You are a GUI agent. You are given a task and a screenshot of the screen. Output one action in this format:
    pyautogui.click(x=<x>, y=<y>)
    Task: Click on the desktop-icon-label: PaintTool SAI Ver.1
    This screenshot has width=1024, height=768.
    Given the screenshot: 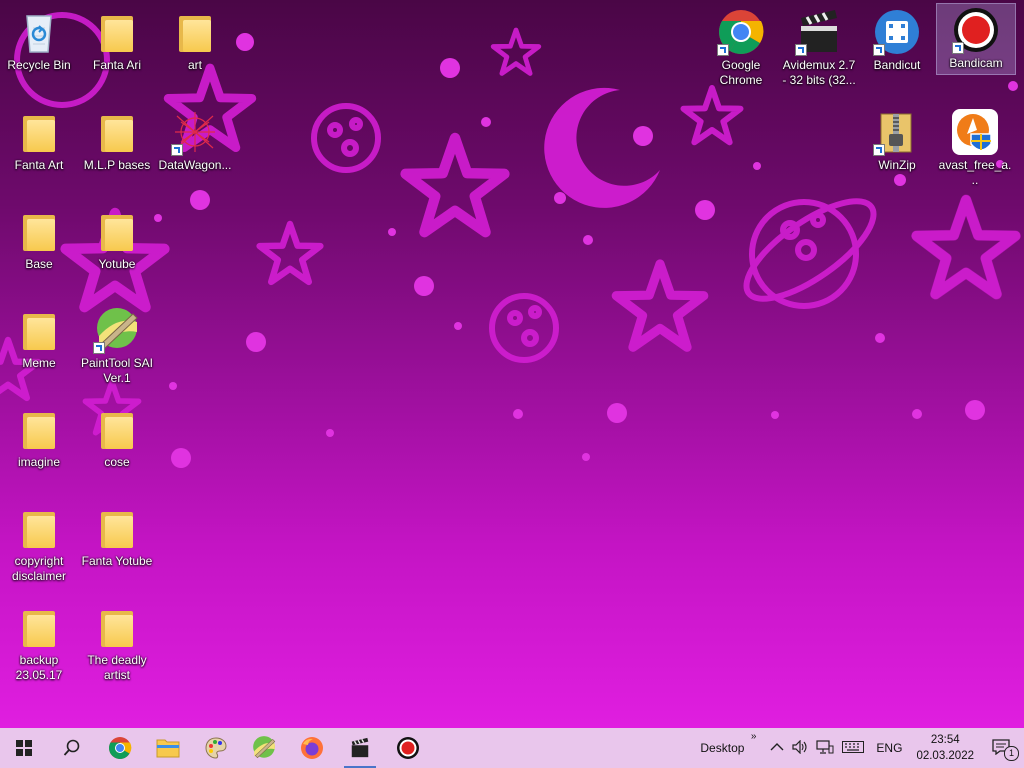 What is the action you would take?
    pyautogui.click(x=117, y=370)
    